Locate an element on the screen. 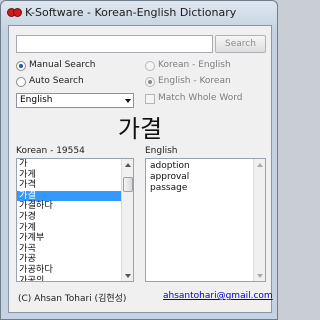 The image size is (320, 320). title-bar: K-Software - Korean-English Dictionary is located at coordinates (139, 13).